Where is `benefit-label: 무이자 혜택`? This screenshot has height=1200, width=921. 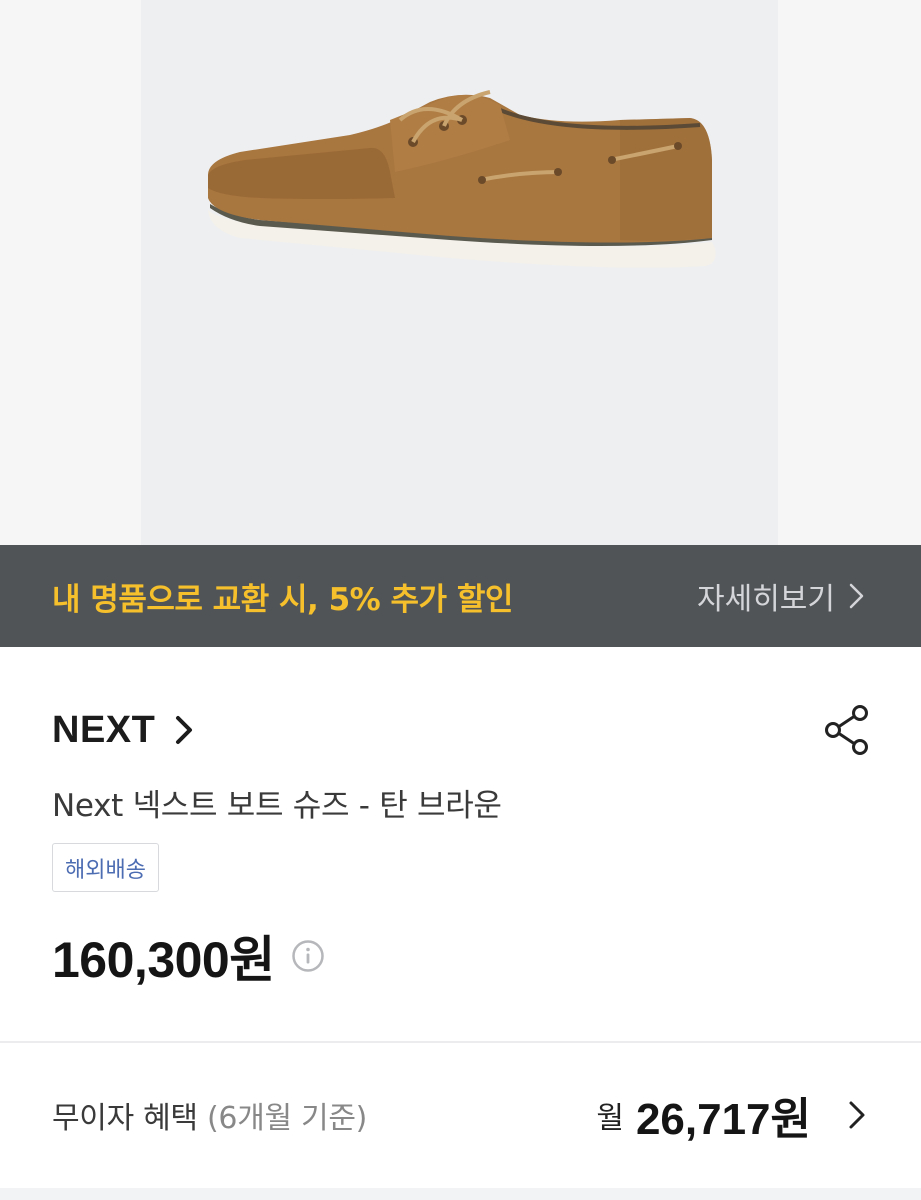 benefit-label: 무이자 혜택 is located at coordinates (125, 1118).